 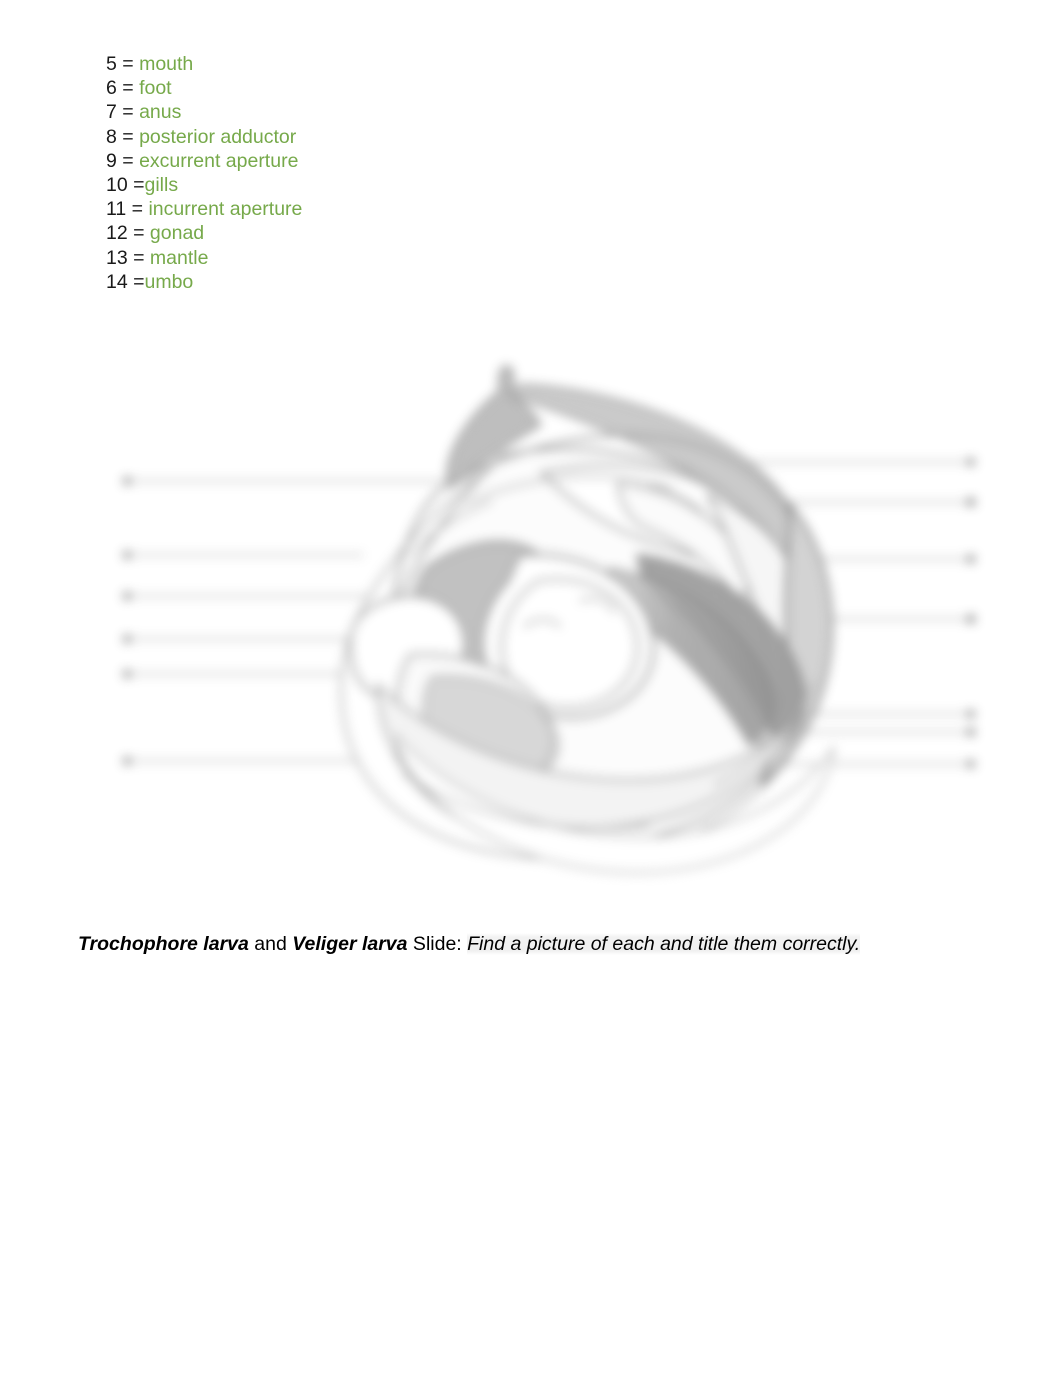 What do you see at coordinates (163, 944) in the screenshot?
I see `caption-term-trochophore: Trochophore larva` at bounding box center [163, 944].